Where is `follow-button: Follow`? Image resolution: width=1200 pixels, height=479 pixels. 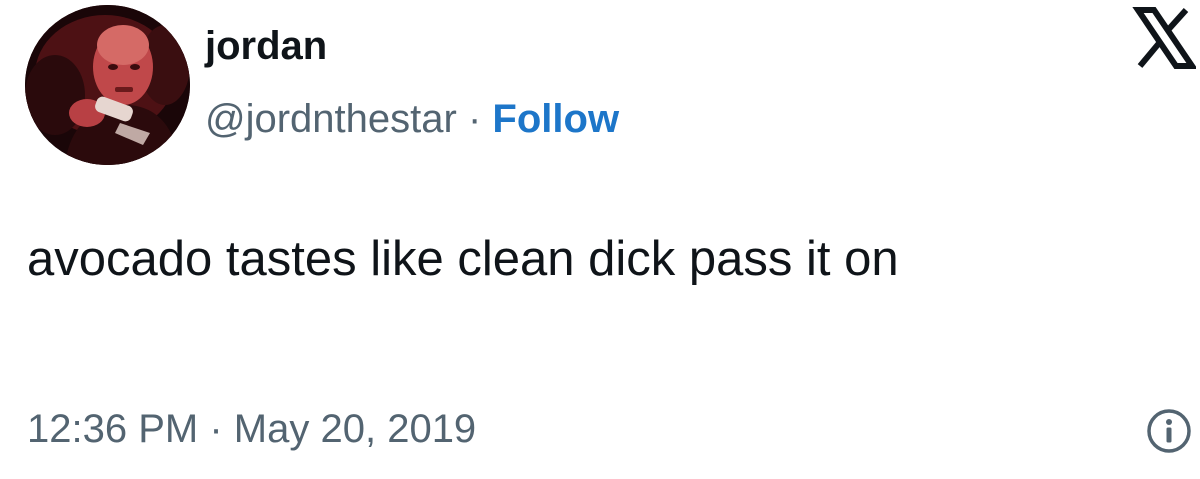
follow-button: Follow is located at coordinates (555, 119).